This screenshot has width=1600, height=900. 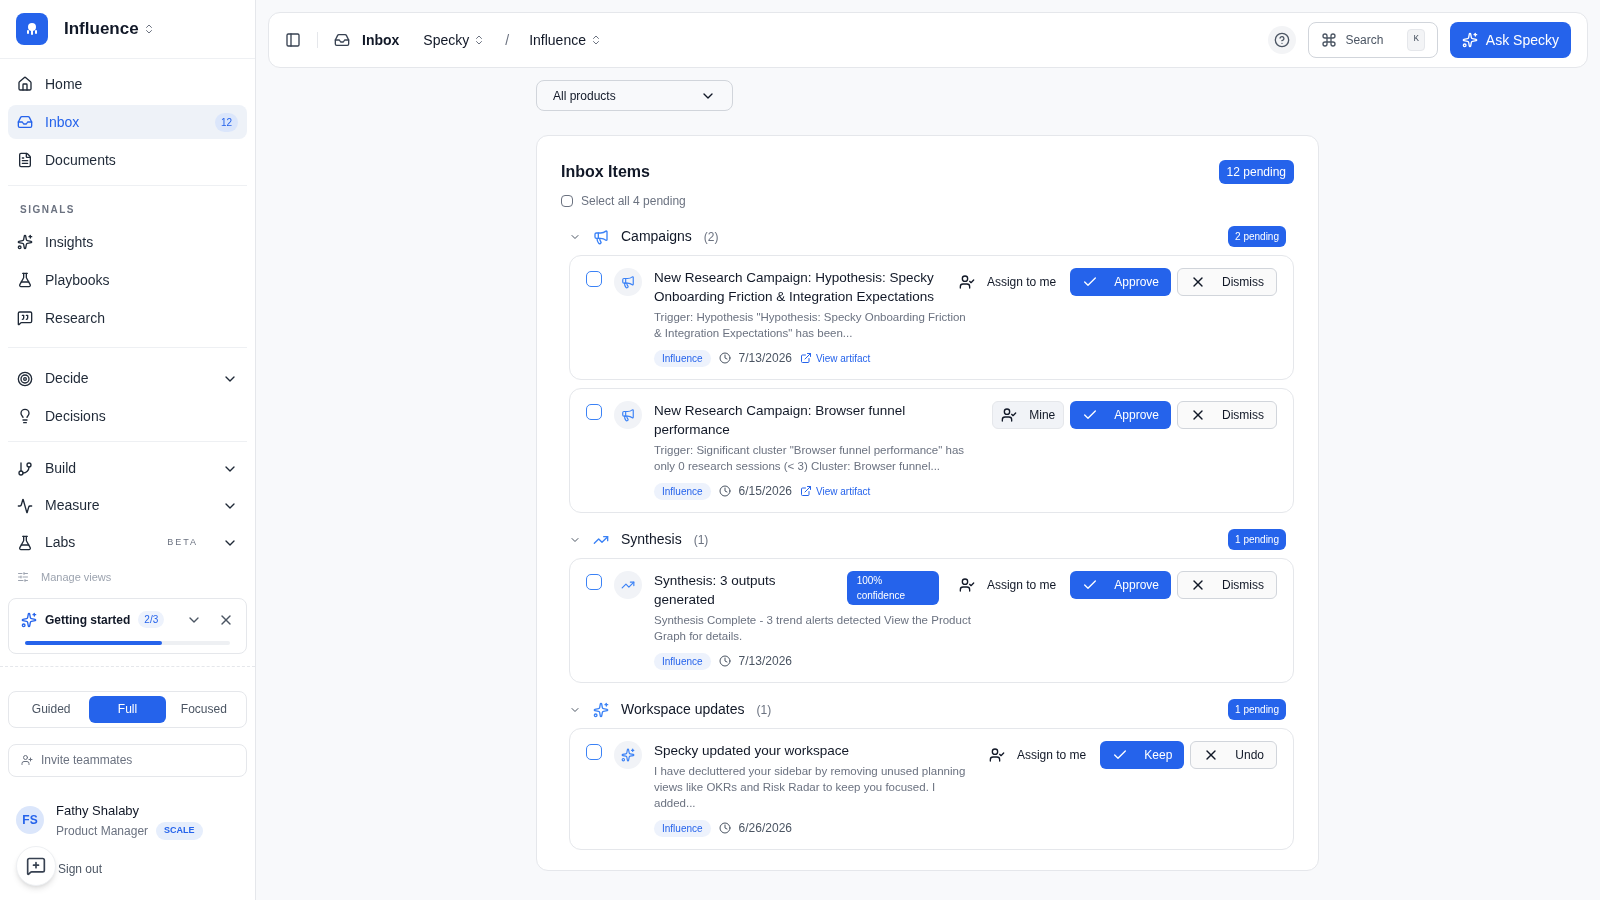 I want to click on breadcrumb-switcher: Specky, so click(x=454, y=40).